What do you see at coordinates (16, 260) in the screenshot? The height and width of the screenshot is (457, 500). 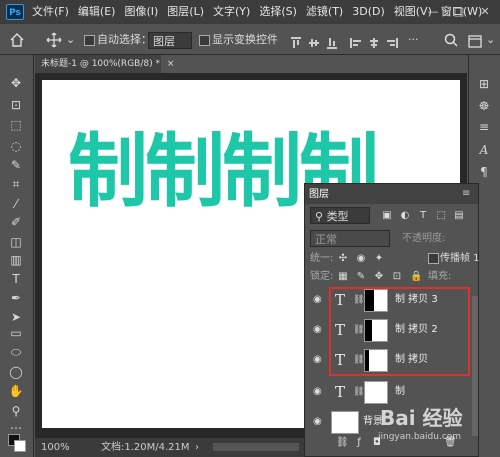 I see `gradient-icon: ▥` at bounding box center [16, 260].